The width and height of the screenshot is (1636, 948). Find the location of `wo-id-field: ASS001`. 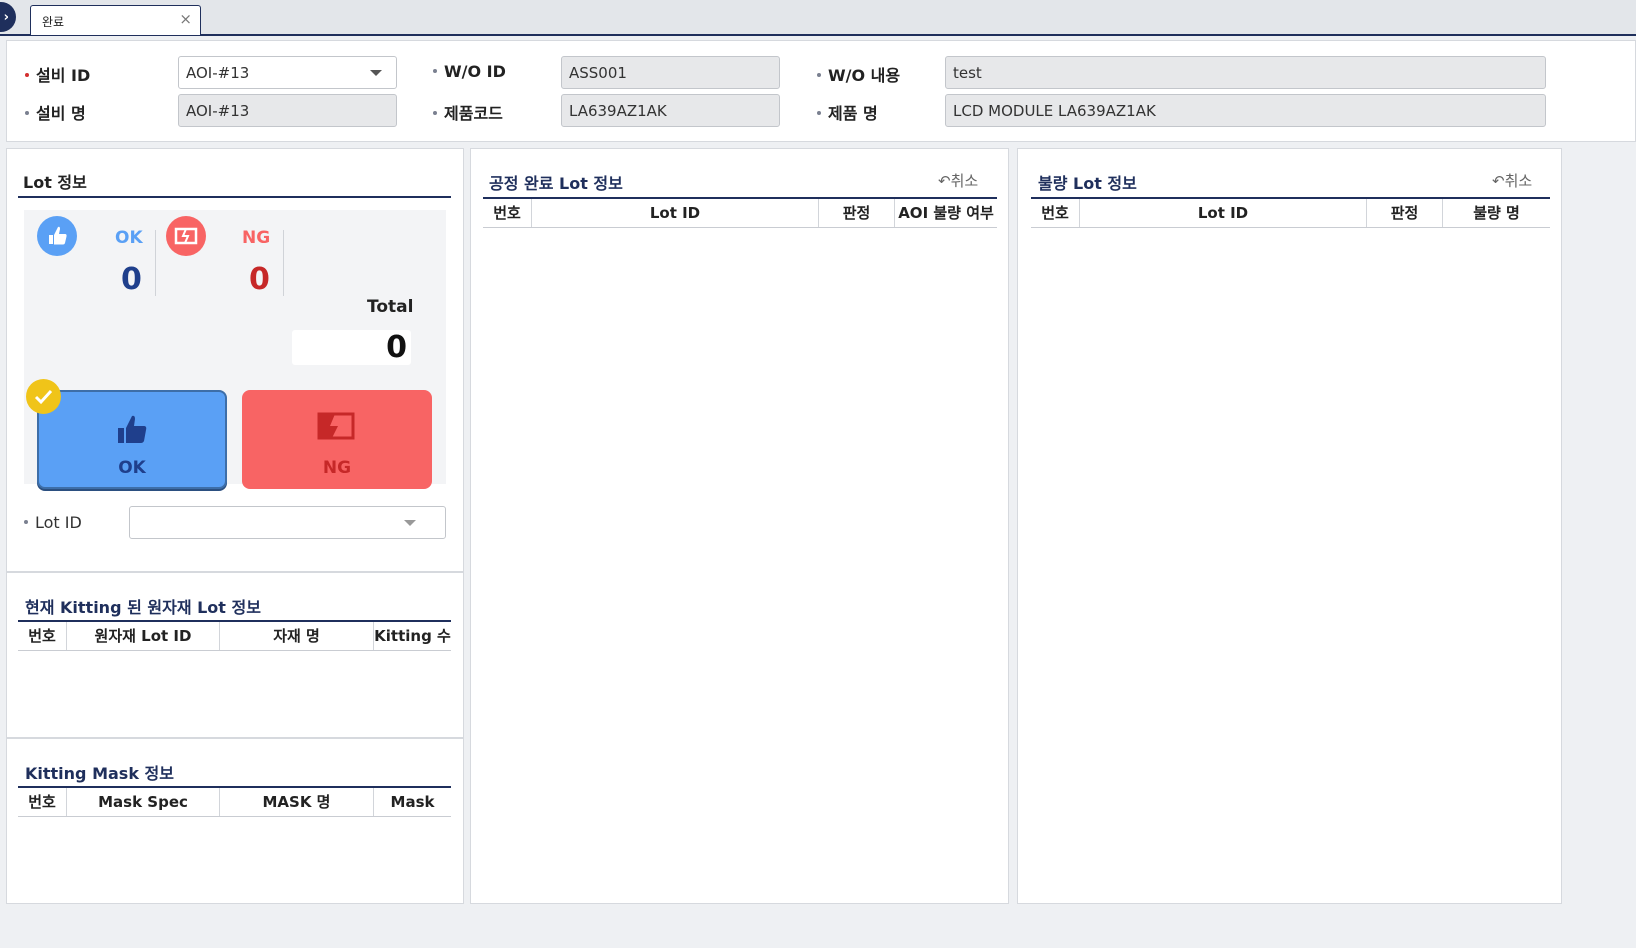

wo-id-field: ASS001 is located at coordinates (670, 72).